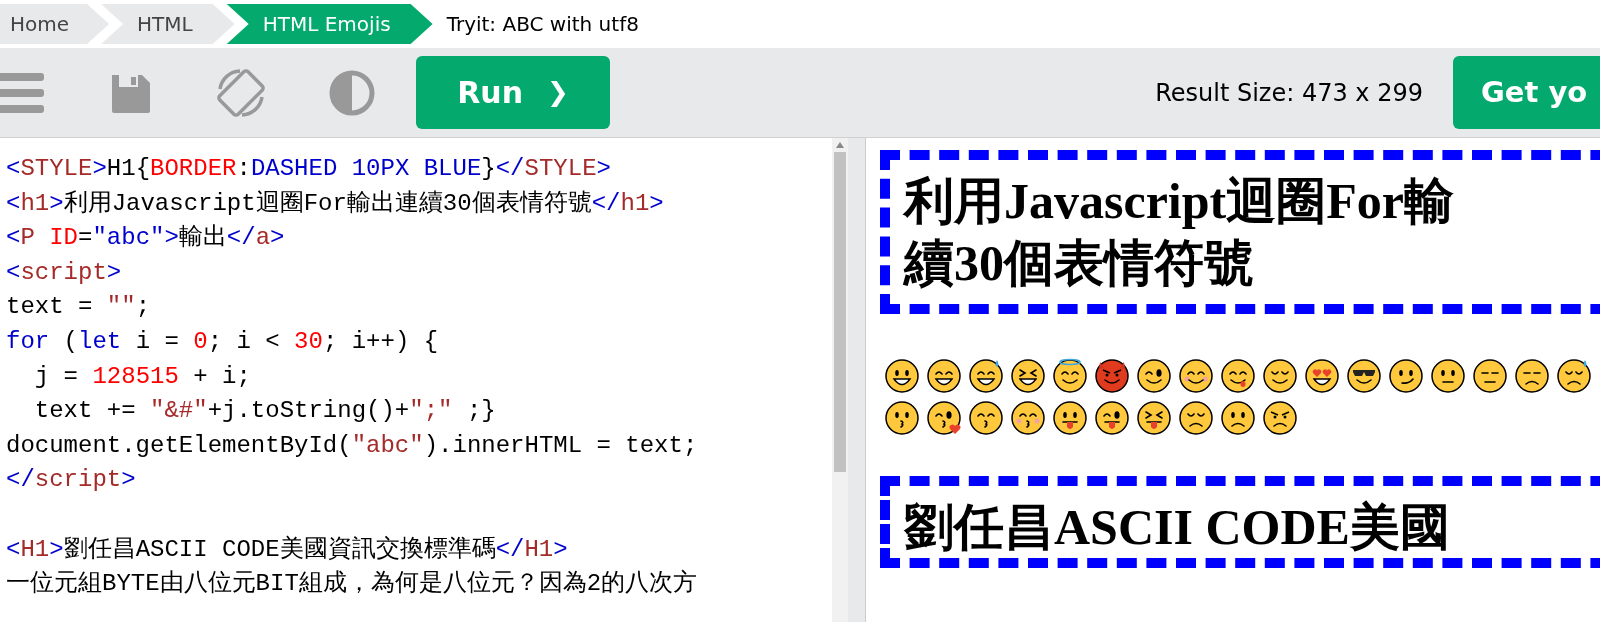 The height and width of the screenshot is (622, 1600). What do you see at coordinates (1526, 92) in the screenshot?
I see `get-button: Get yo` at bounding box center [1526, 92].